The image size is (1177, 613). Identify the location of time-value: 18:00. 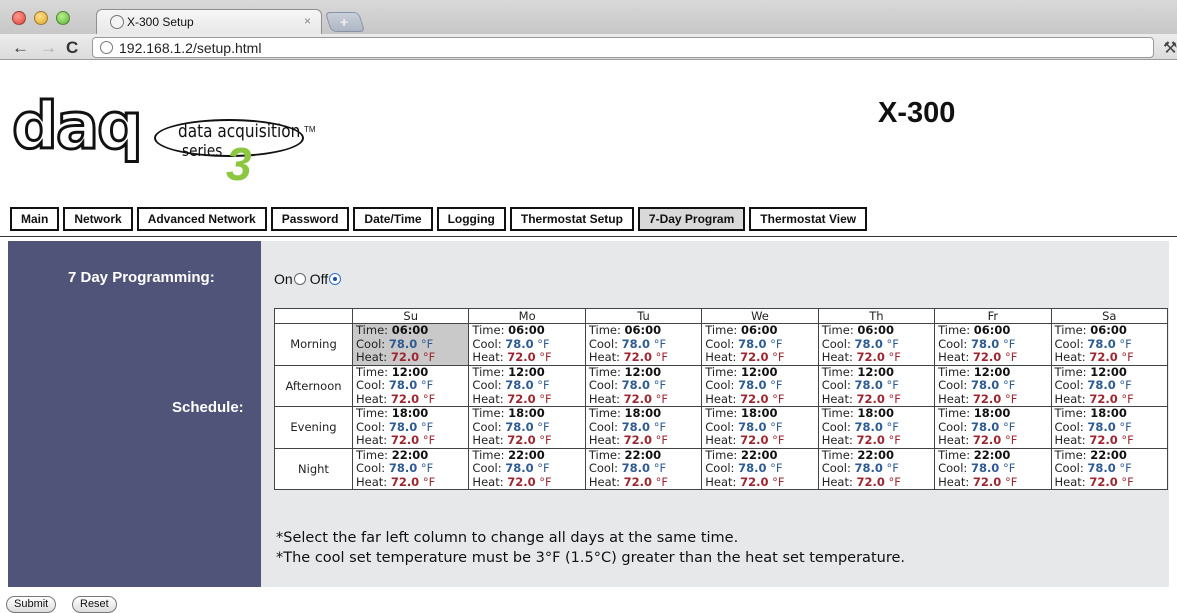
(643, 413).